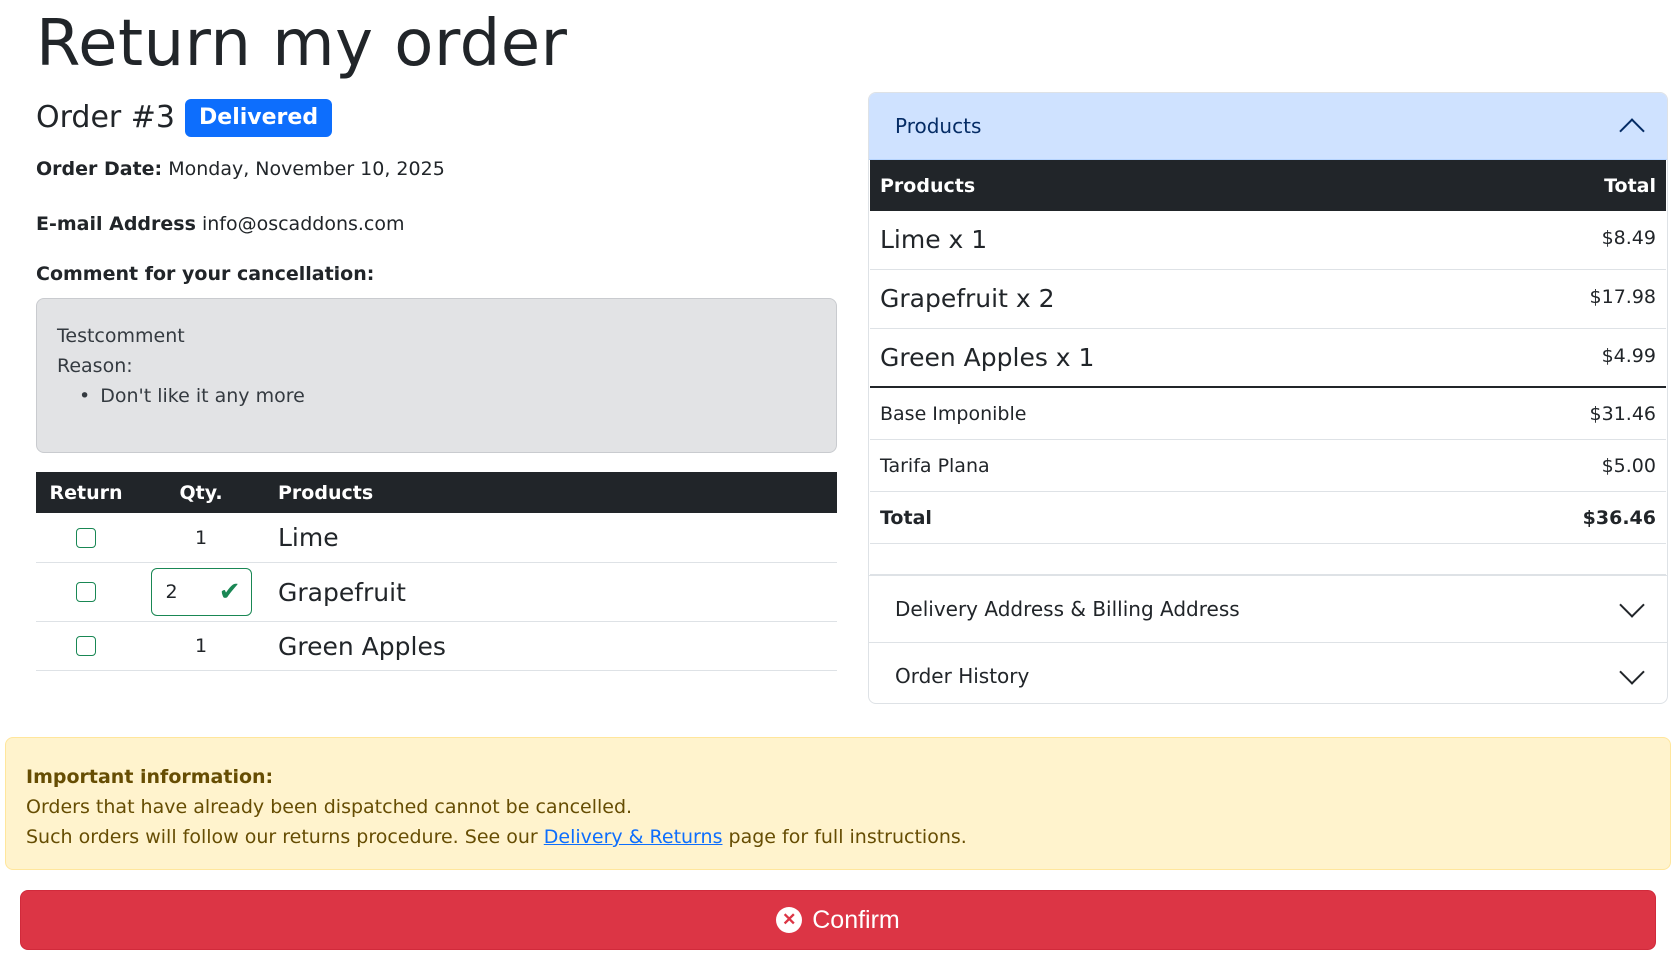  Describe the element at coordinates (436, 538) in the screenshot. I see `table-row: 1 Lime` at that location.